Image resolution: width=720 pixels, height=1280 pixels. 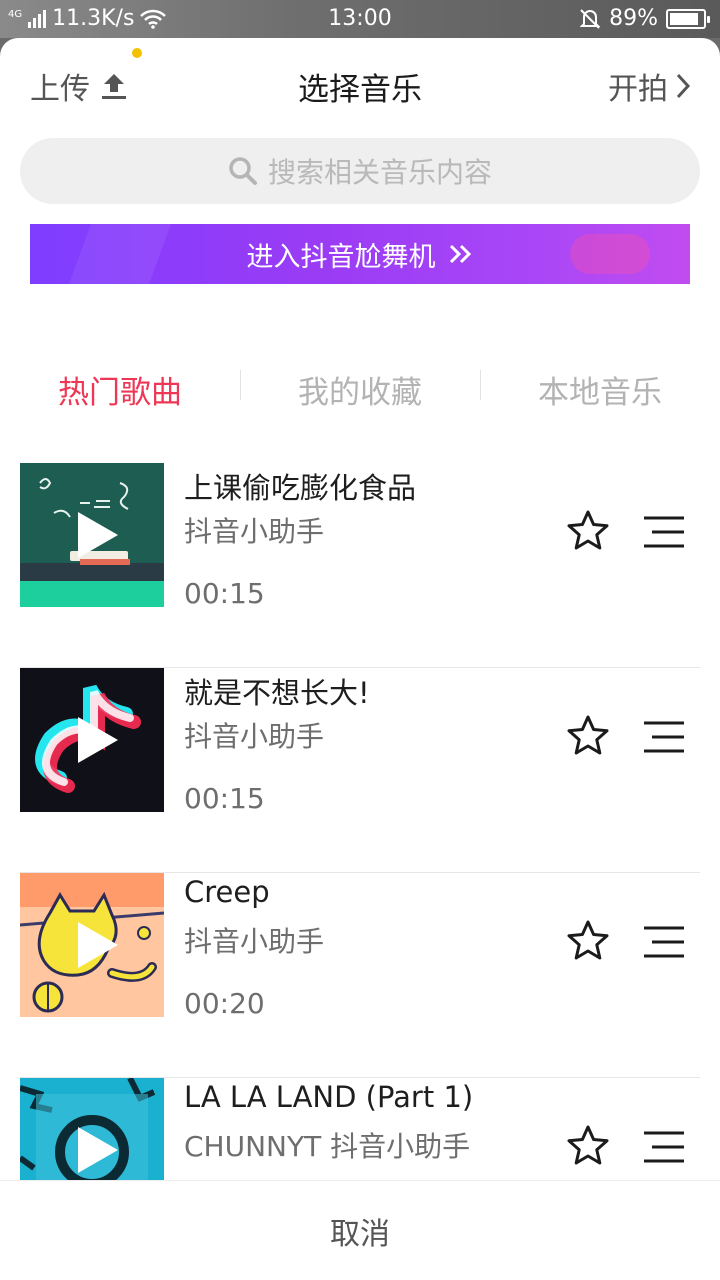 I want to click on search-icon, so click(x=243, y=171).